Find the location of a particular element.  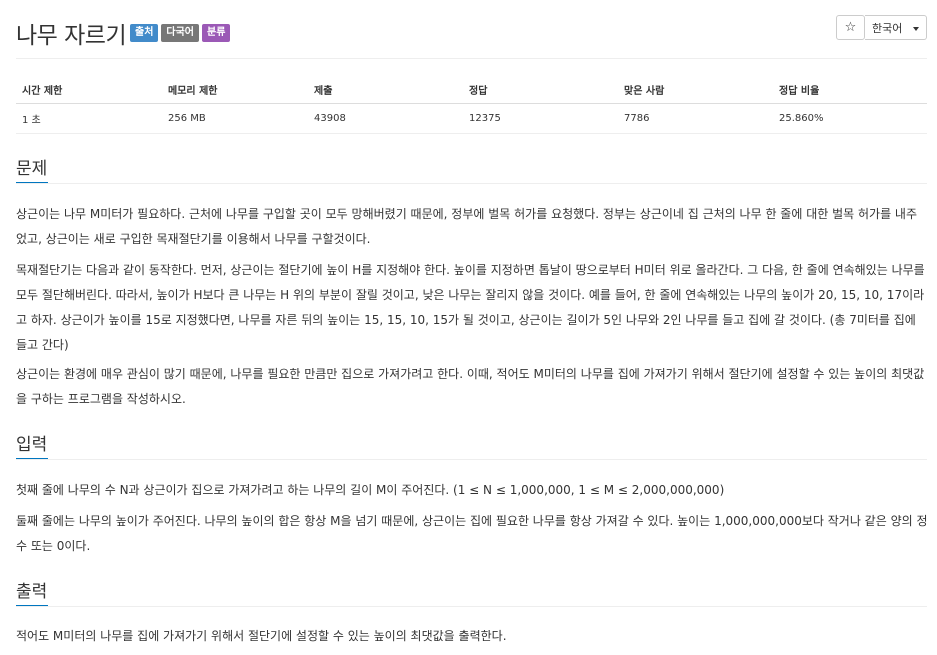

stats-value-row: 1 초 256 MB 43908 12375 7786 25.860% is located at coordinates (471, 118).